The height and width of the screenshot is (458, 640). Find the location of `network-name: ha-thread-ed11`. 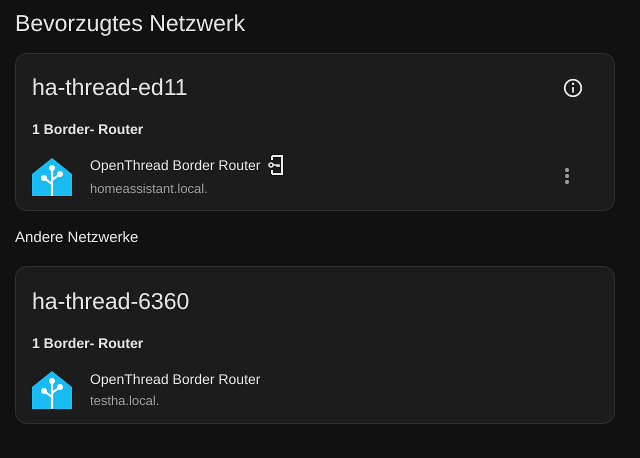

network-name: ha-thread-ed11 is located at coordinates (110, 87).